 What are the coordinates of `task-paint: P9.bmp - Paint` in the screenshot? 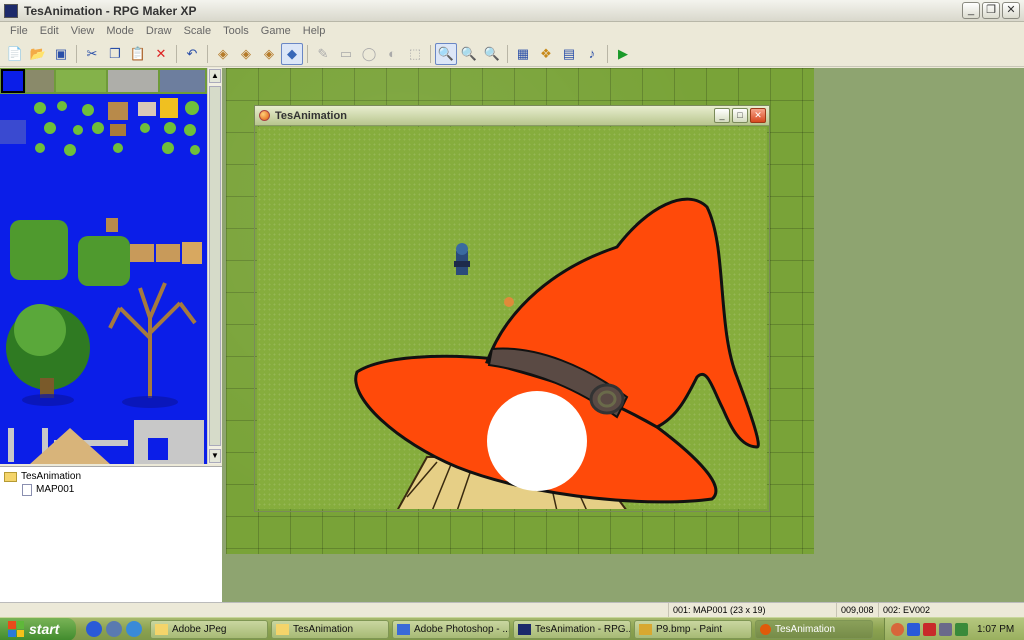 It's located at (693, 629).